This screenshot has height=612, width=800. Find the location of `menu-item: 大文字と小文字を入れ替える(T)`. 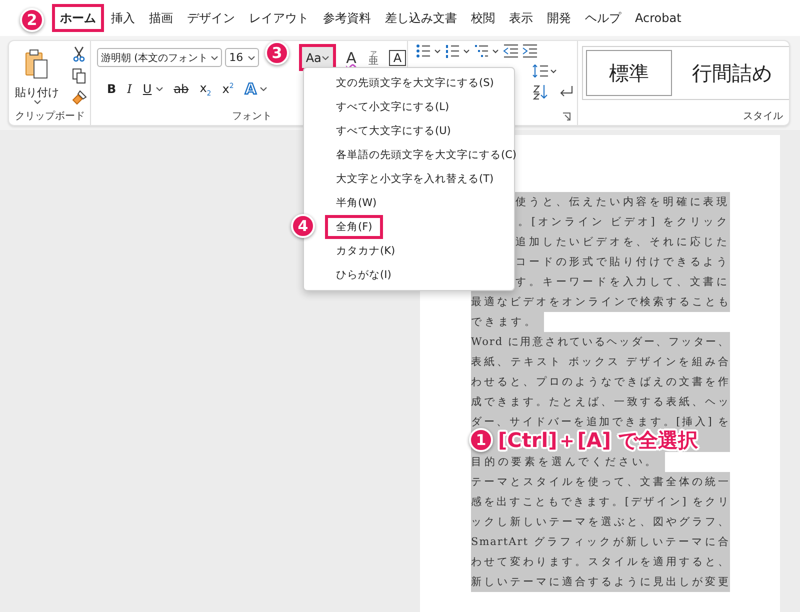

menu-item: 大文字と小文字を入れ替える(T) is located at coordinates (415, 179).